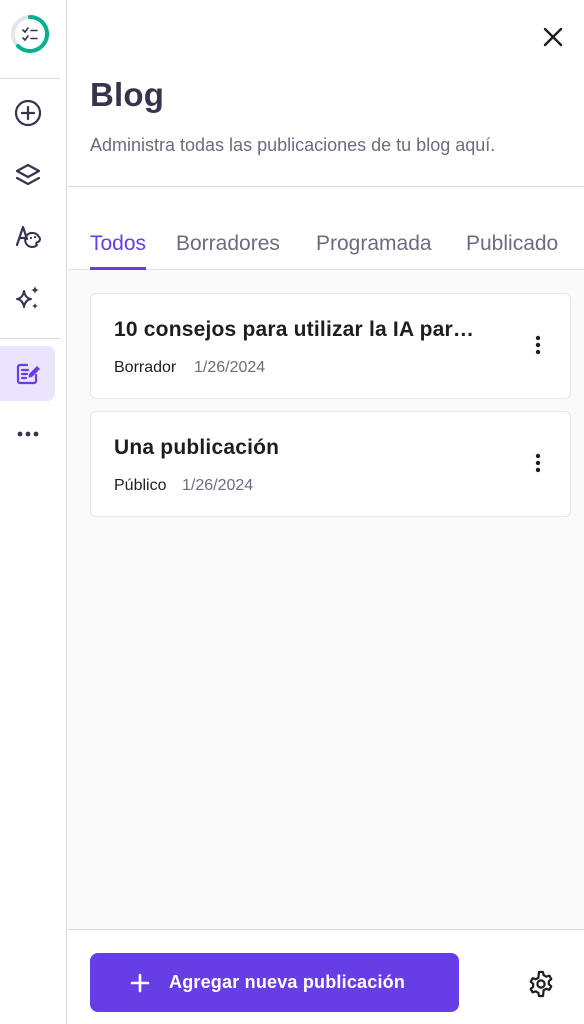 The width and height of the screenshot is (584, 1024). I want to click on panel-footer: Agregar nueva publicación, so click(326, 976).